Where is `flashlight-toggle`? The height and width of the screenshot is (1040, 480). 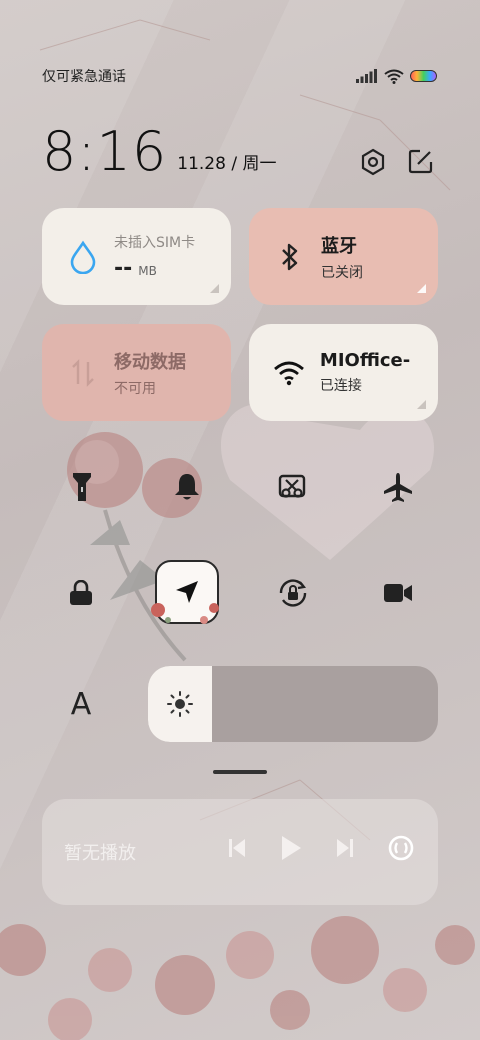
flashlight-toggle is located at coordinates (82, 487).